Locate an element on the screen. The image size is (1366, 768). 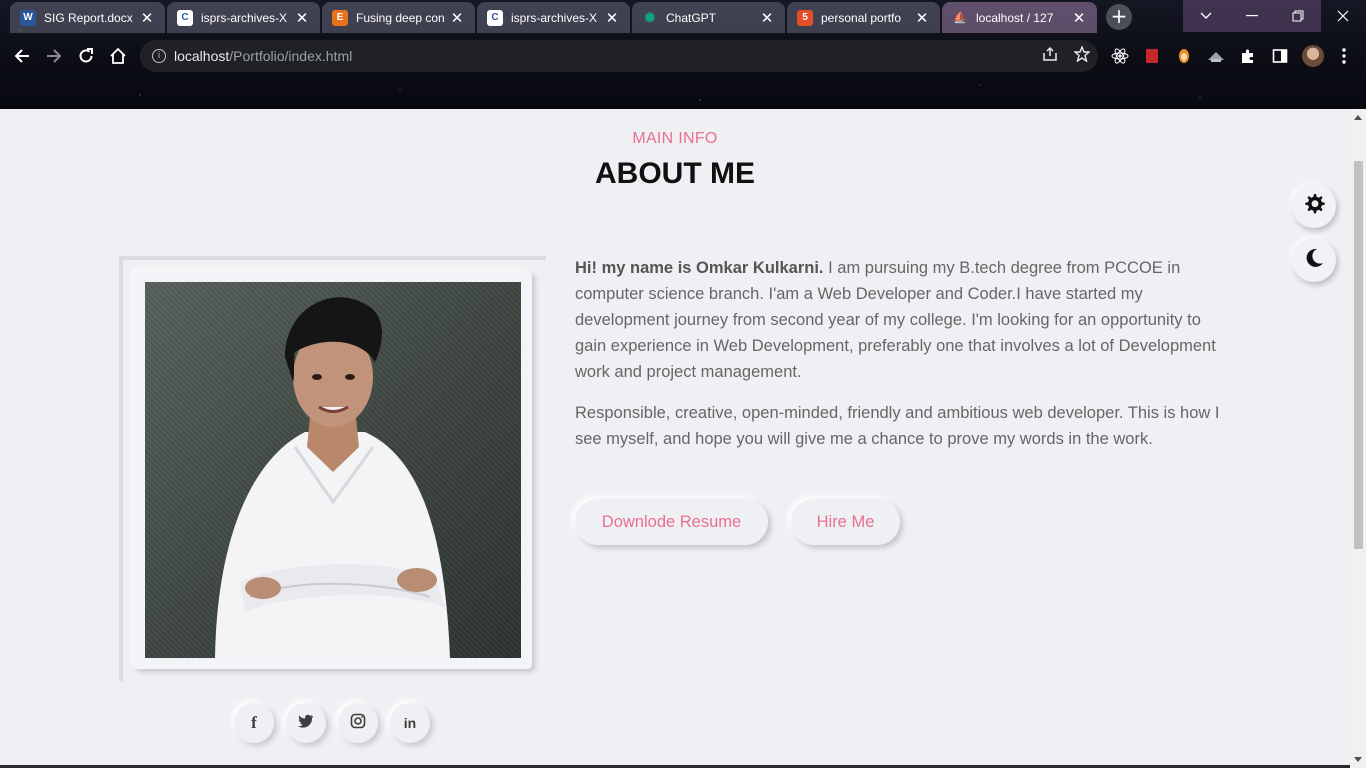
minimize-icon is located at coordinates (1252, 16).